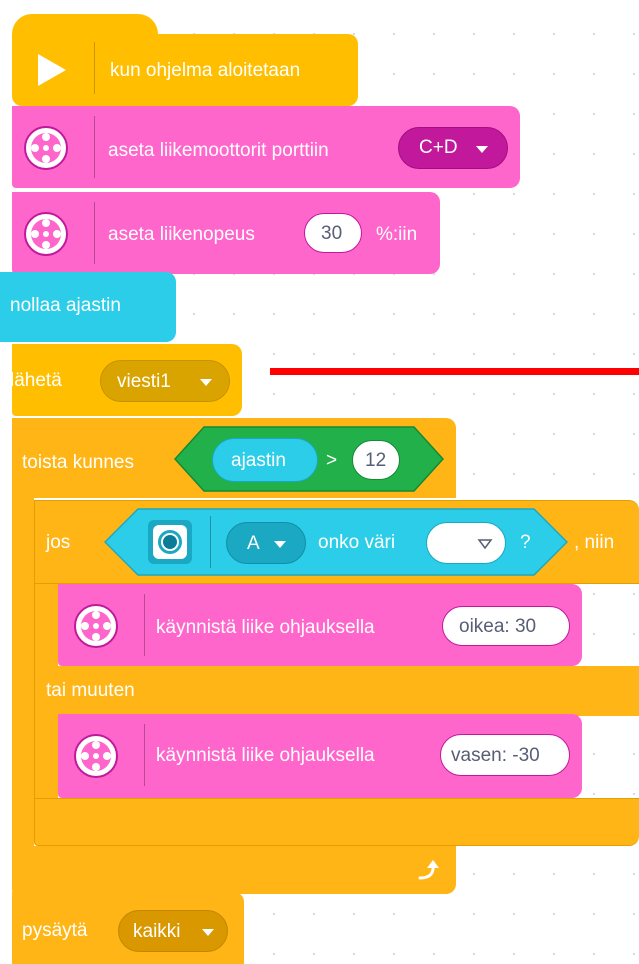 This screenshot has width=639, height=964. Describe the element at coordinates (157, 931) in the screenshot. I see `stop-target-value: kaikki` at that location.